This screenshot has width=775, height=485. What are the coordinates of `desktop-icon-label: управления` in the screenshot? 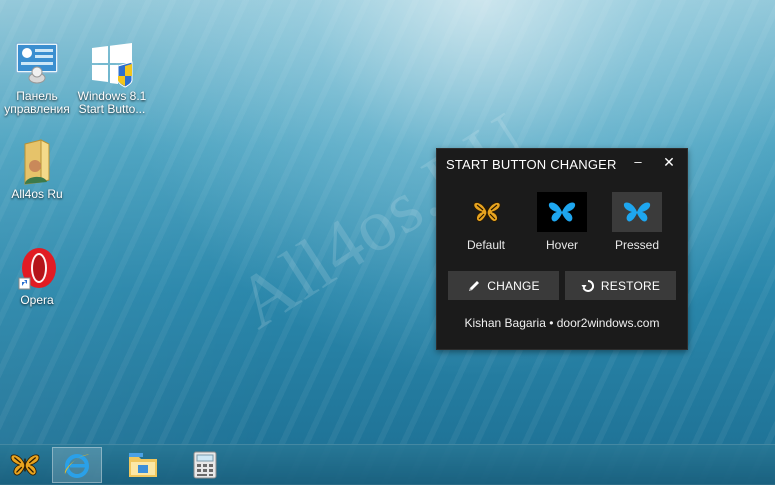 It's located at (37, 109).